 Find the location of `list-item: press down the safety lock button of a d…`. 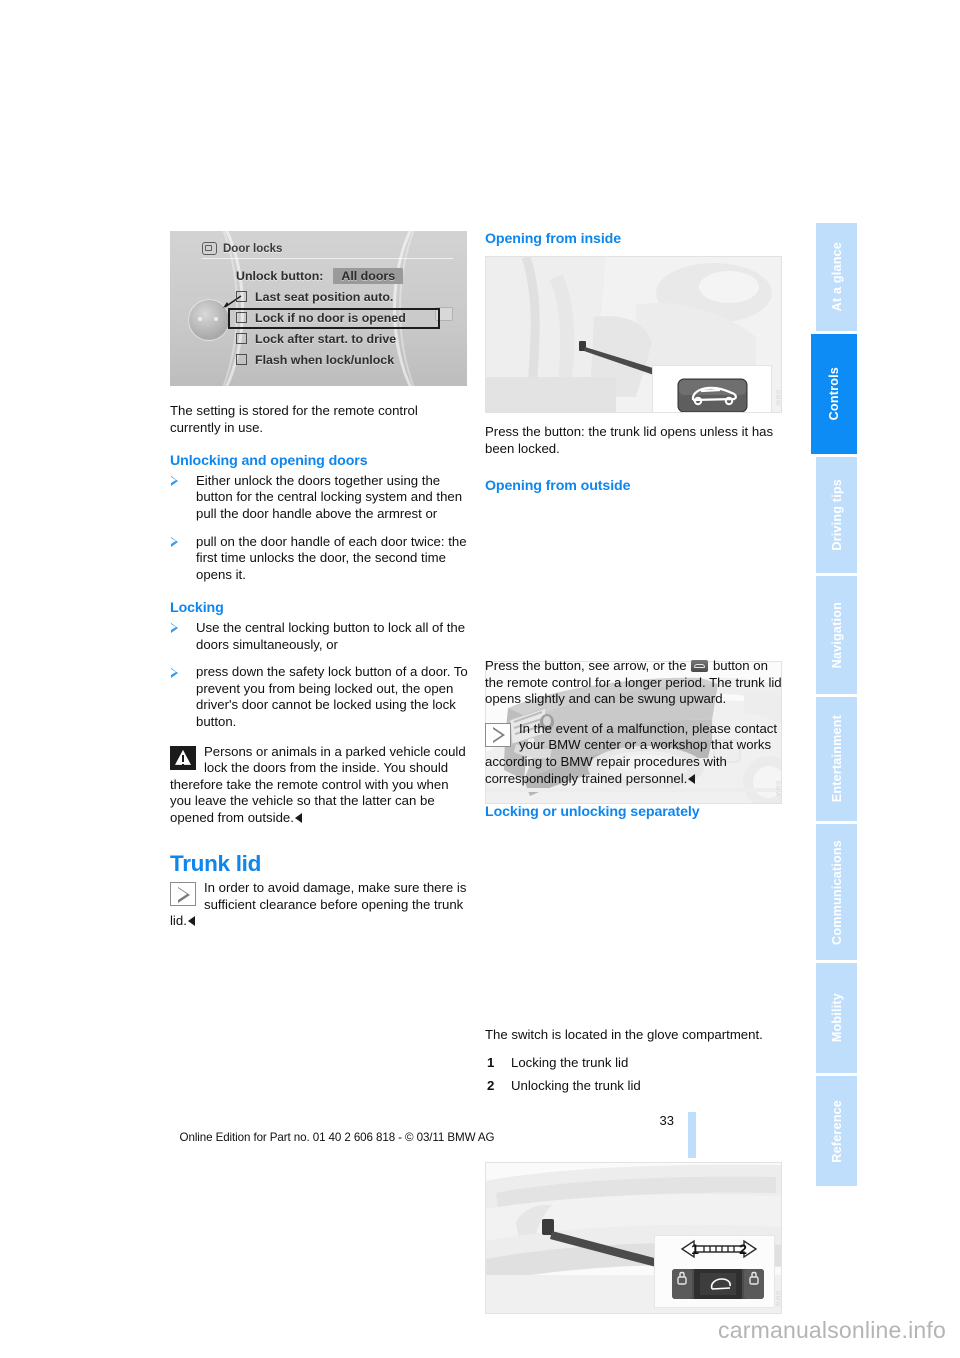

list-item: press down the safety lock button of a d… is located at coordinates (320, 697).